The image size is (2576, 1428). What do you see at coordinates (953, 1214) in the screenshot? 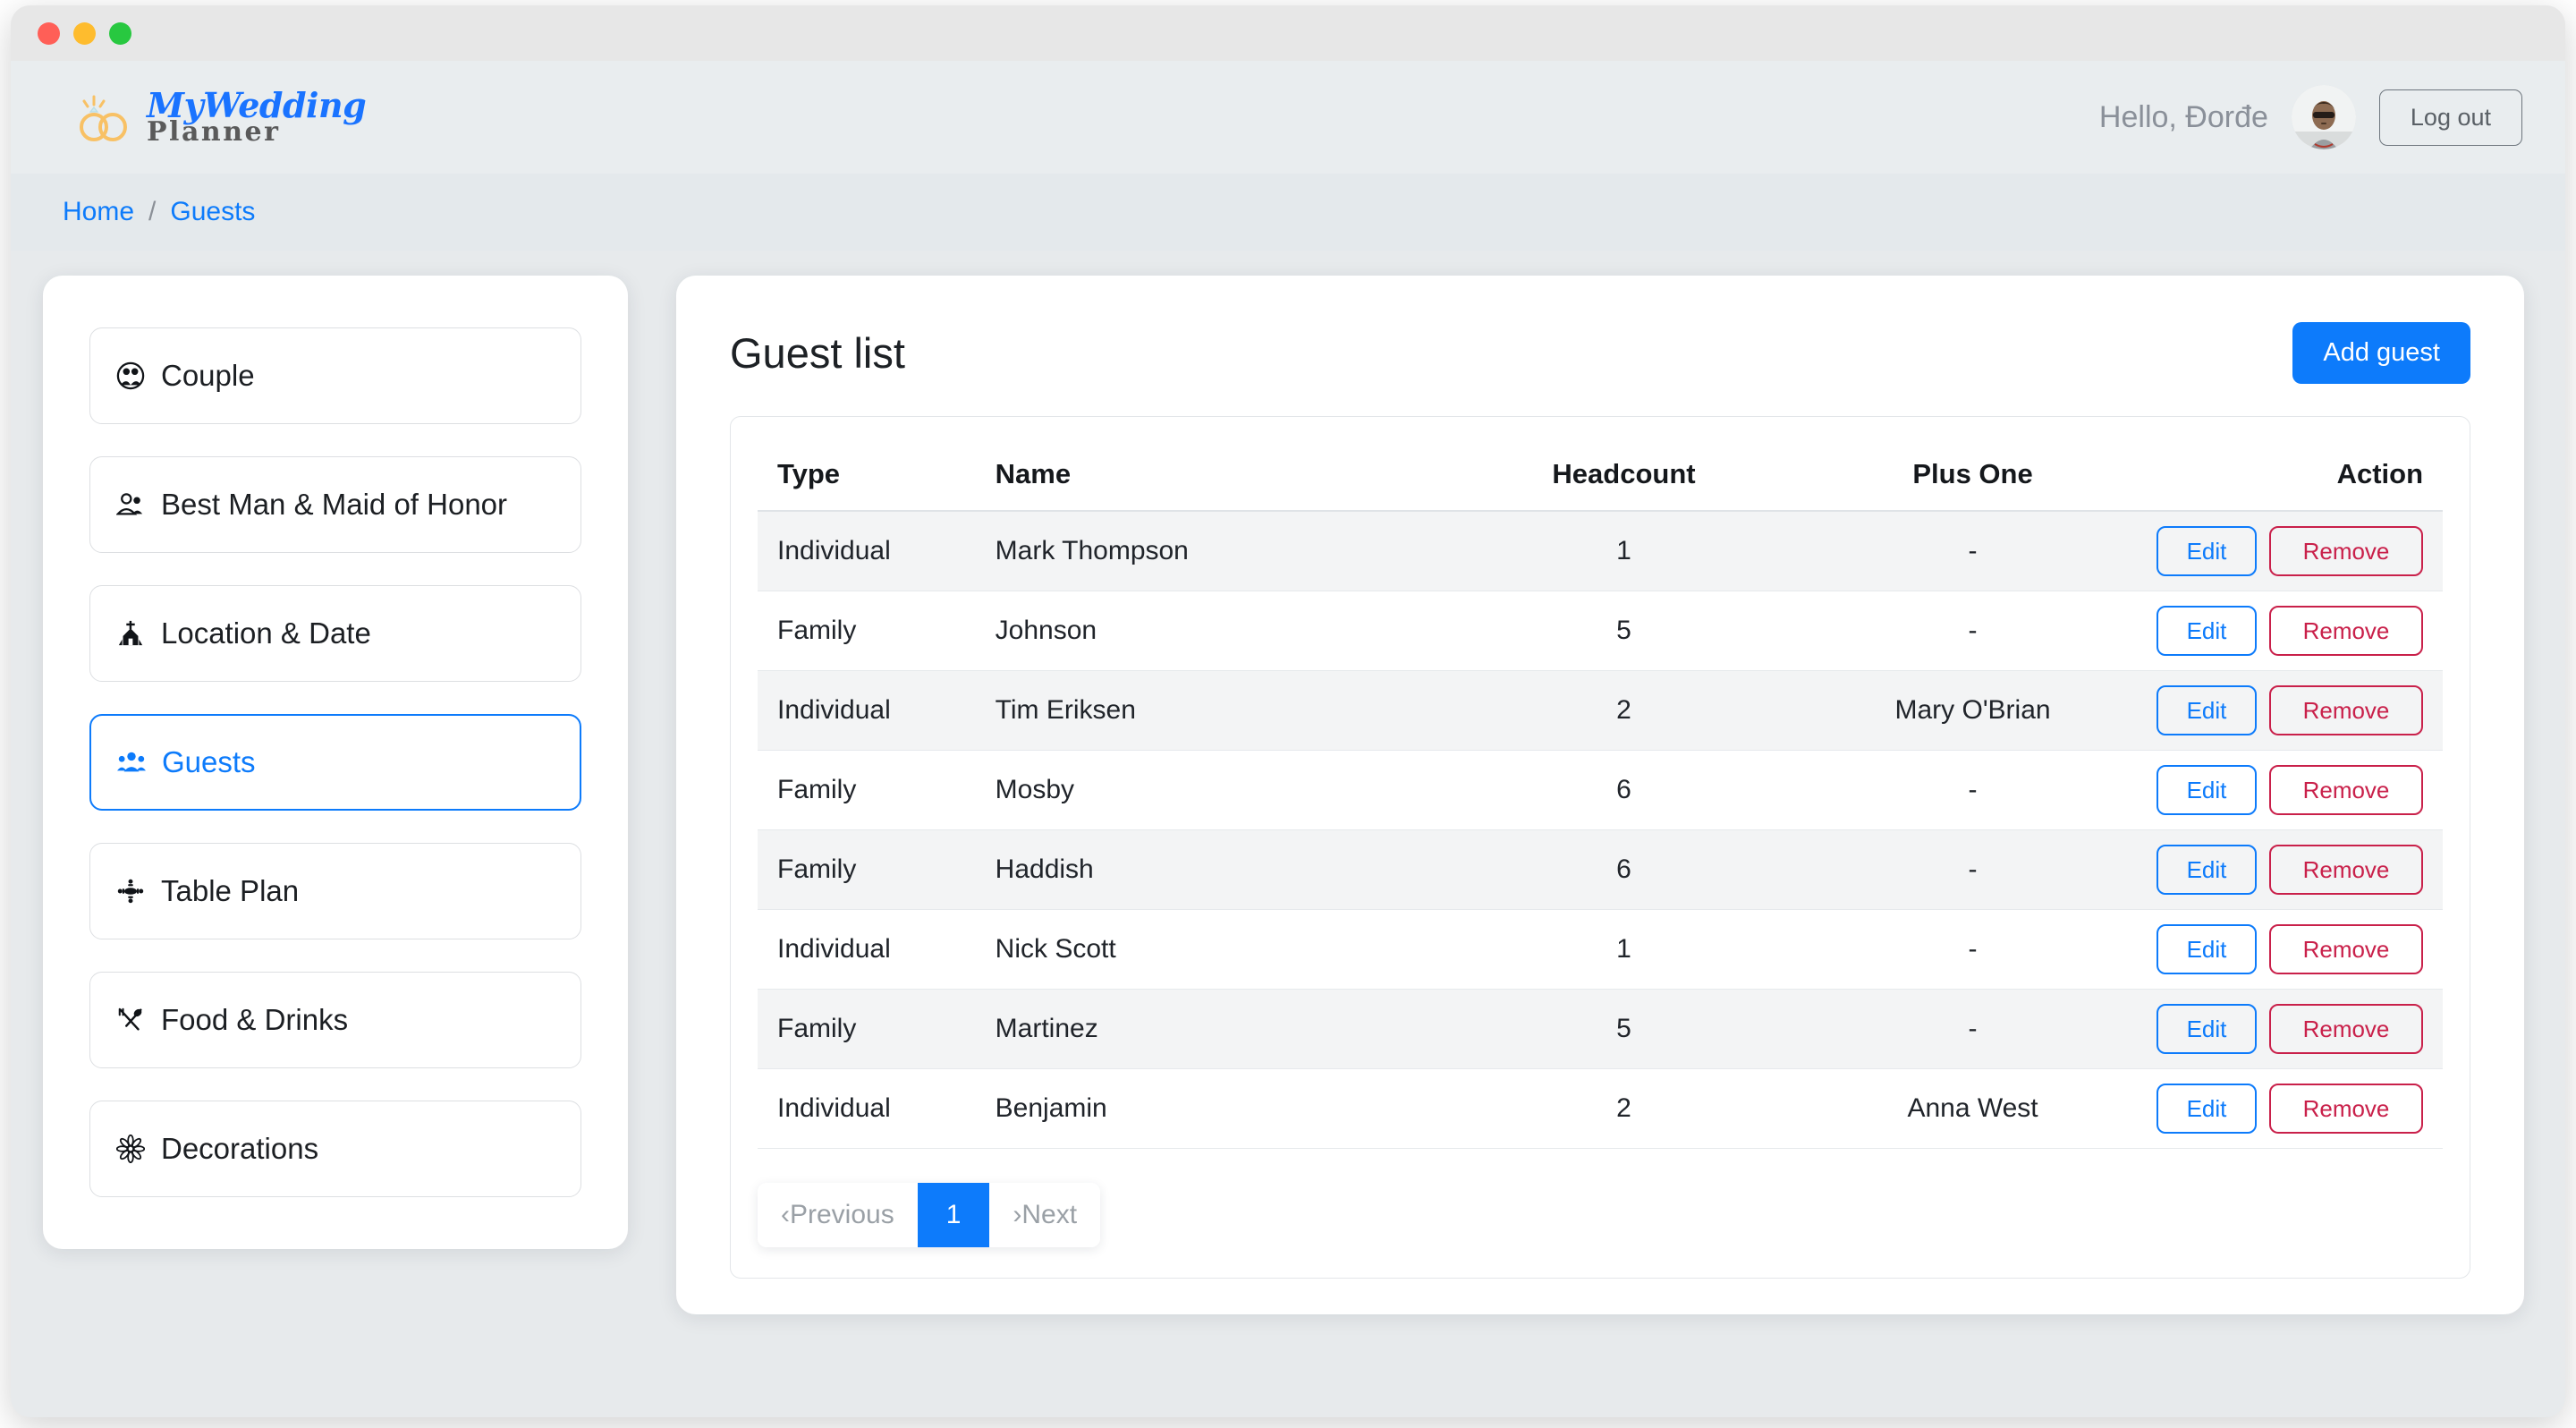
I see `pagination-page-1-button: 1` at bounding box center [953, 1214].